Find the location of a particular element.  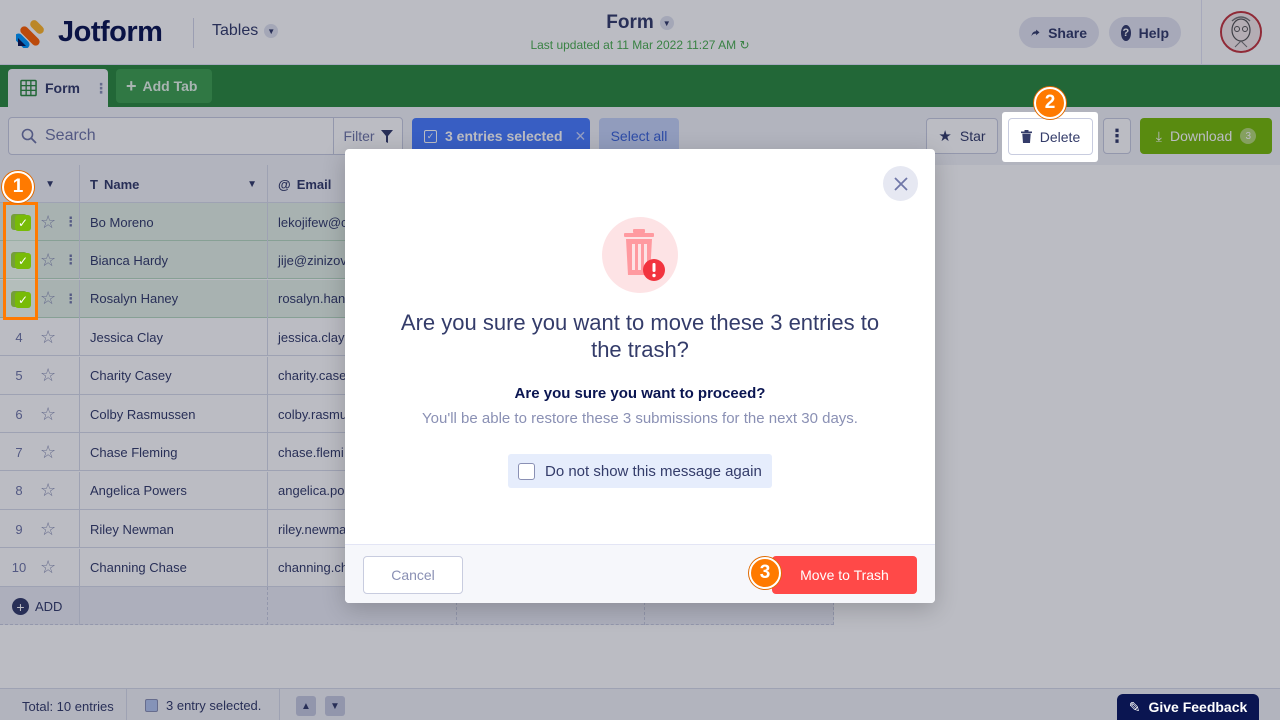

dont-show-again-checkbox is located at coordinates (526, 471).